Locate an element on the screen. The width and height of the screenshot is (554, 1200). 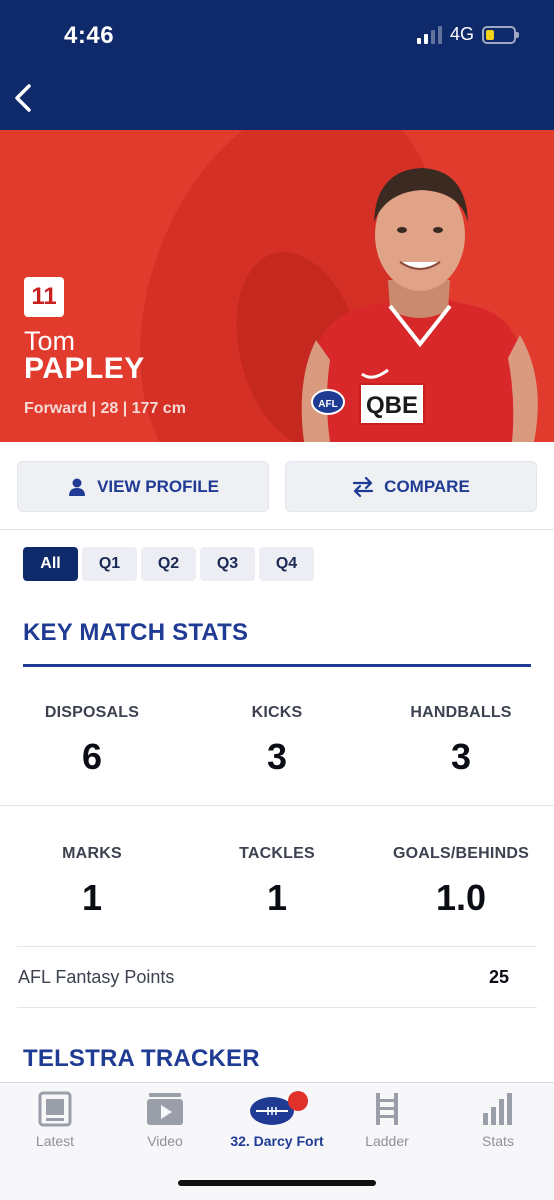
stat-tackles: TACKLES 1 is located at coordinates (277, 882).